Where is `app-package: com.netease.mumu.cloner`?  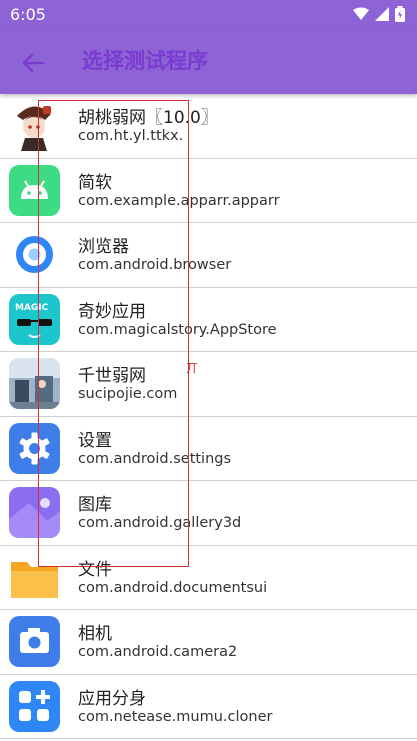 app-package: com.netease.mumu.cloner is located at coordinates (175, 716).